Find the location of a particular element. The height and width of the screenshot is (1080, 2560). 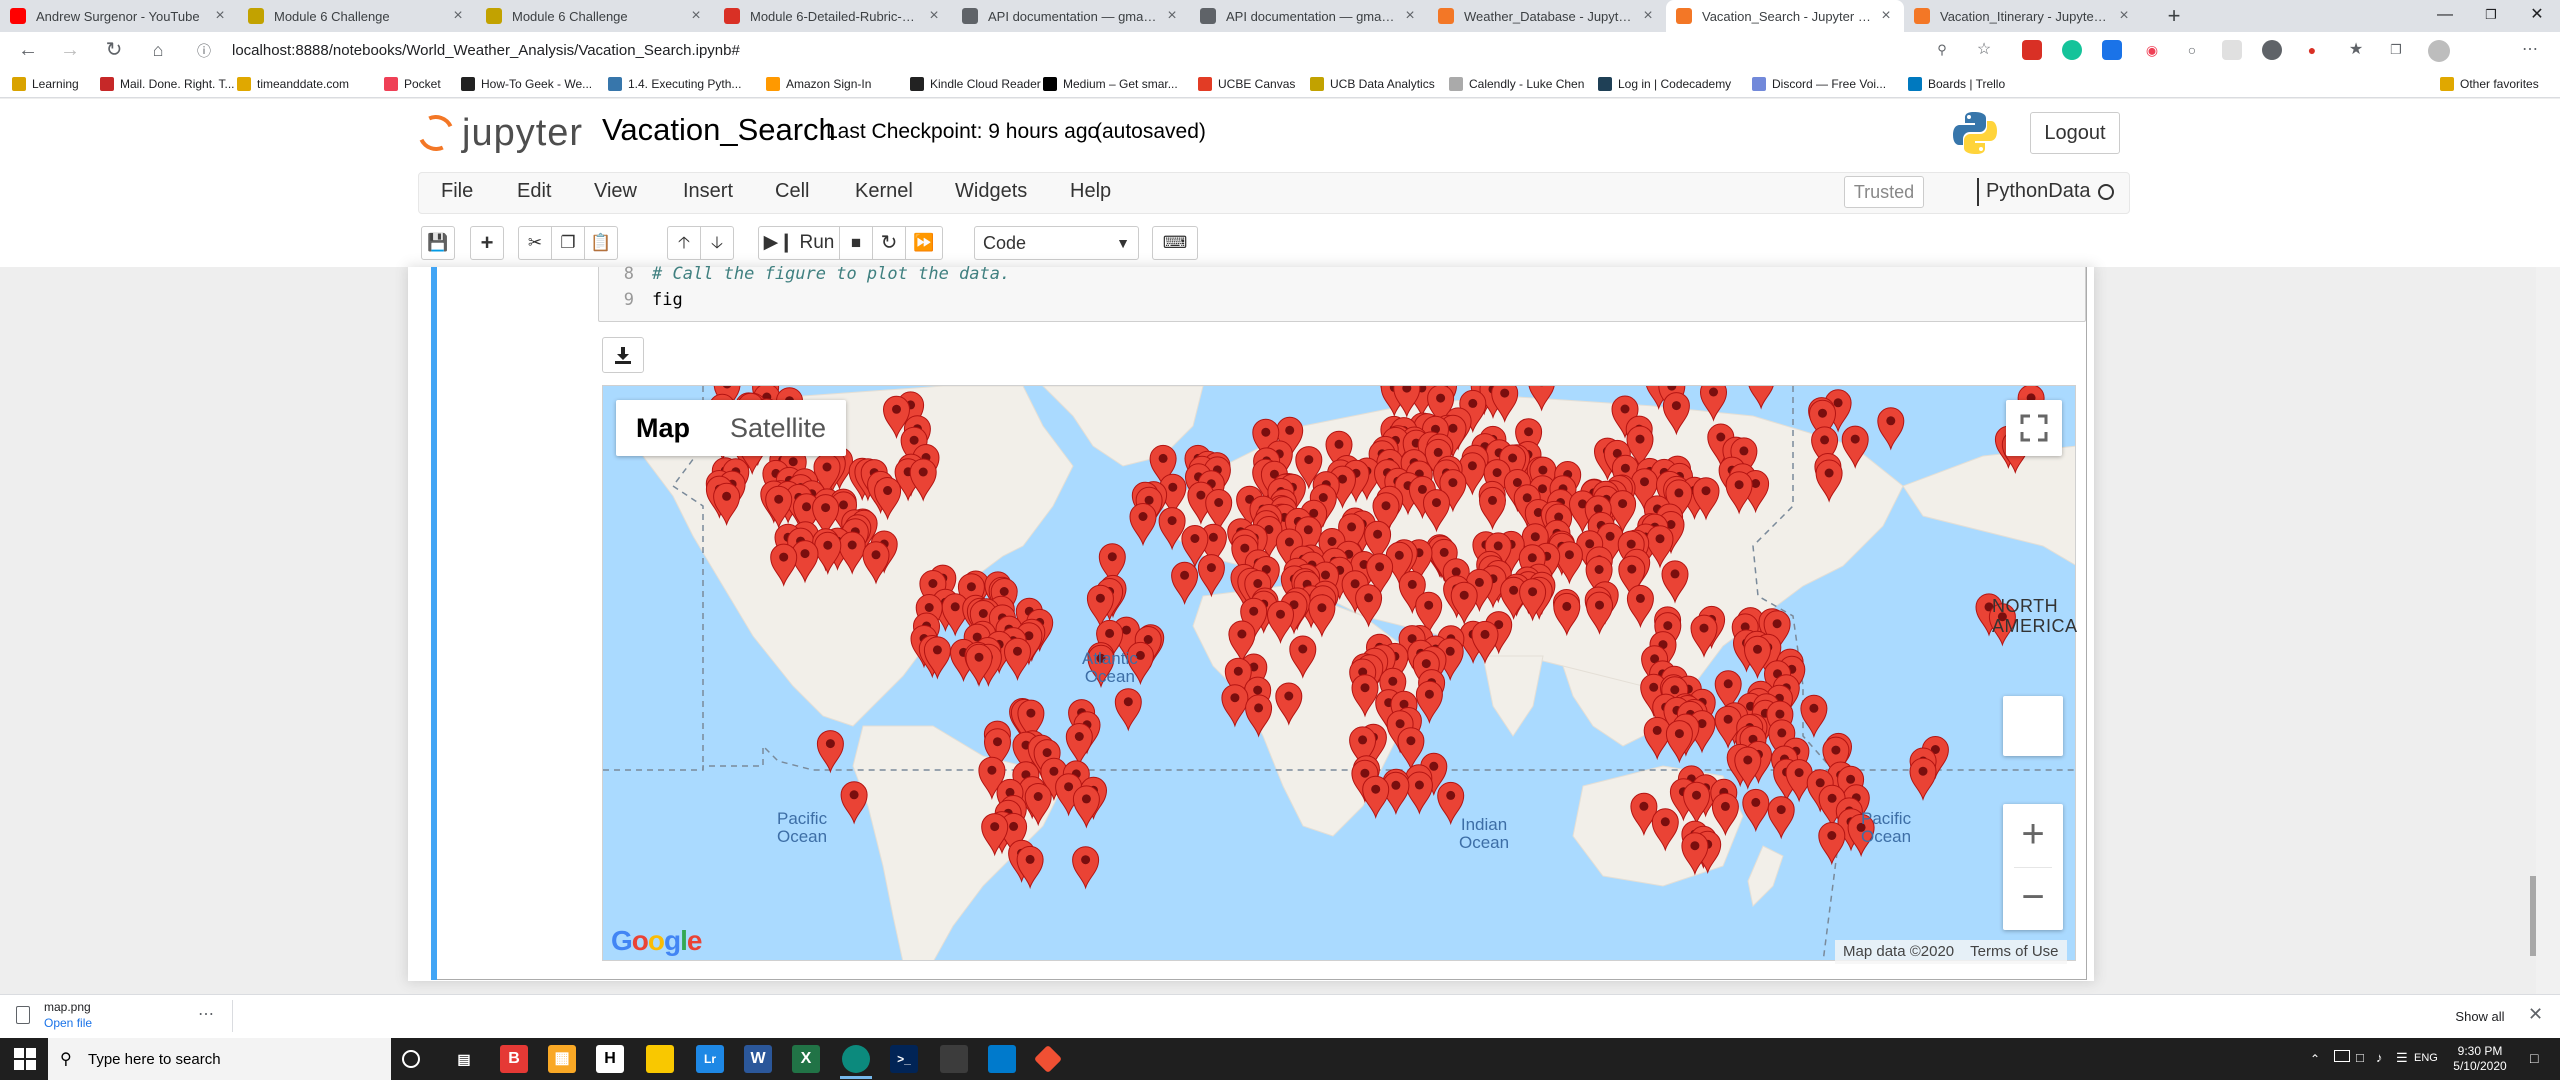

paste-button: 📋 is located at coordinates (601, 243).